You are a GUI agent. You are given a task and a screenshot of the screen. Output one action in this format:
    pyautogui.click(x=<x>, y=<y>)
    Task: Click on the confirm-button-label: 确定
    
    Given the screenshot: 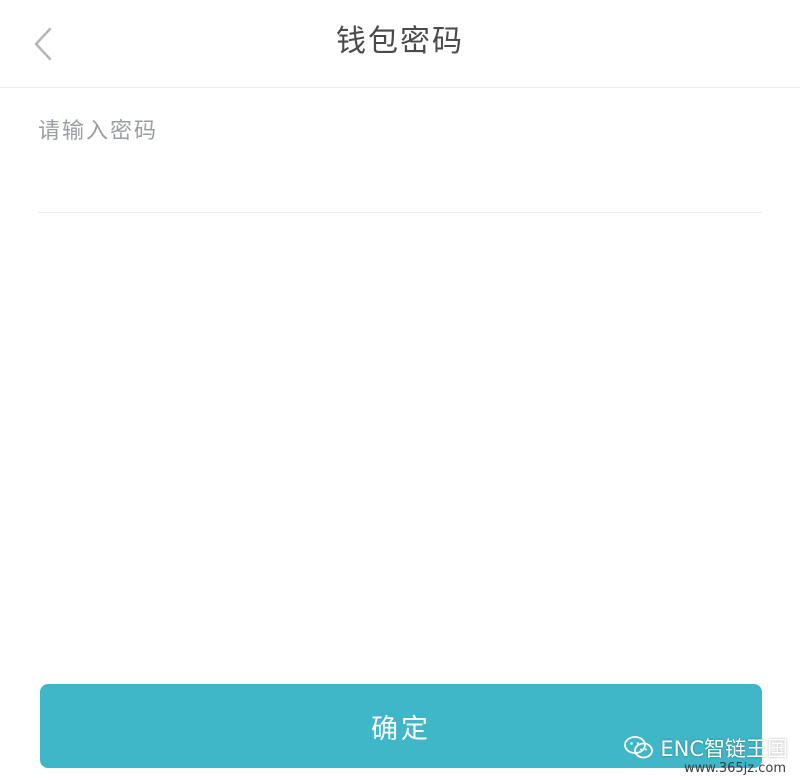 What is the action you would take?
    pyautogui.click(x=401, y=729)
    